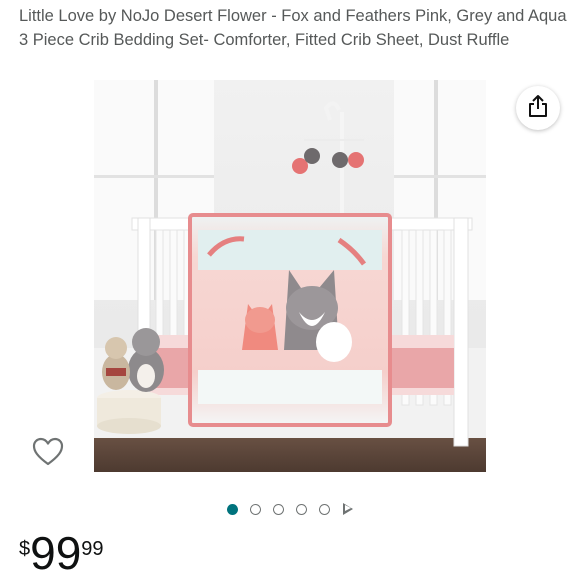 Image resolution: width=580 pixels, height=580 pixels. Describe the element at coordinates (348, 509) in the screenshot. I see `play-icon` at that location.